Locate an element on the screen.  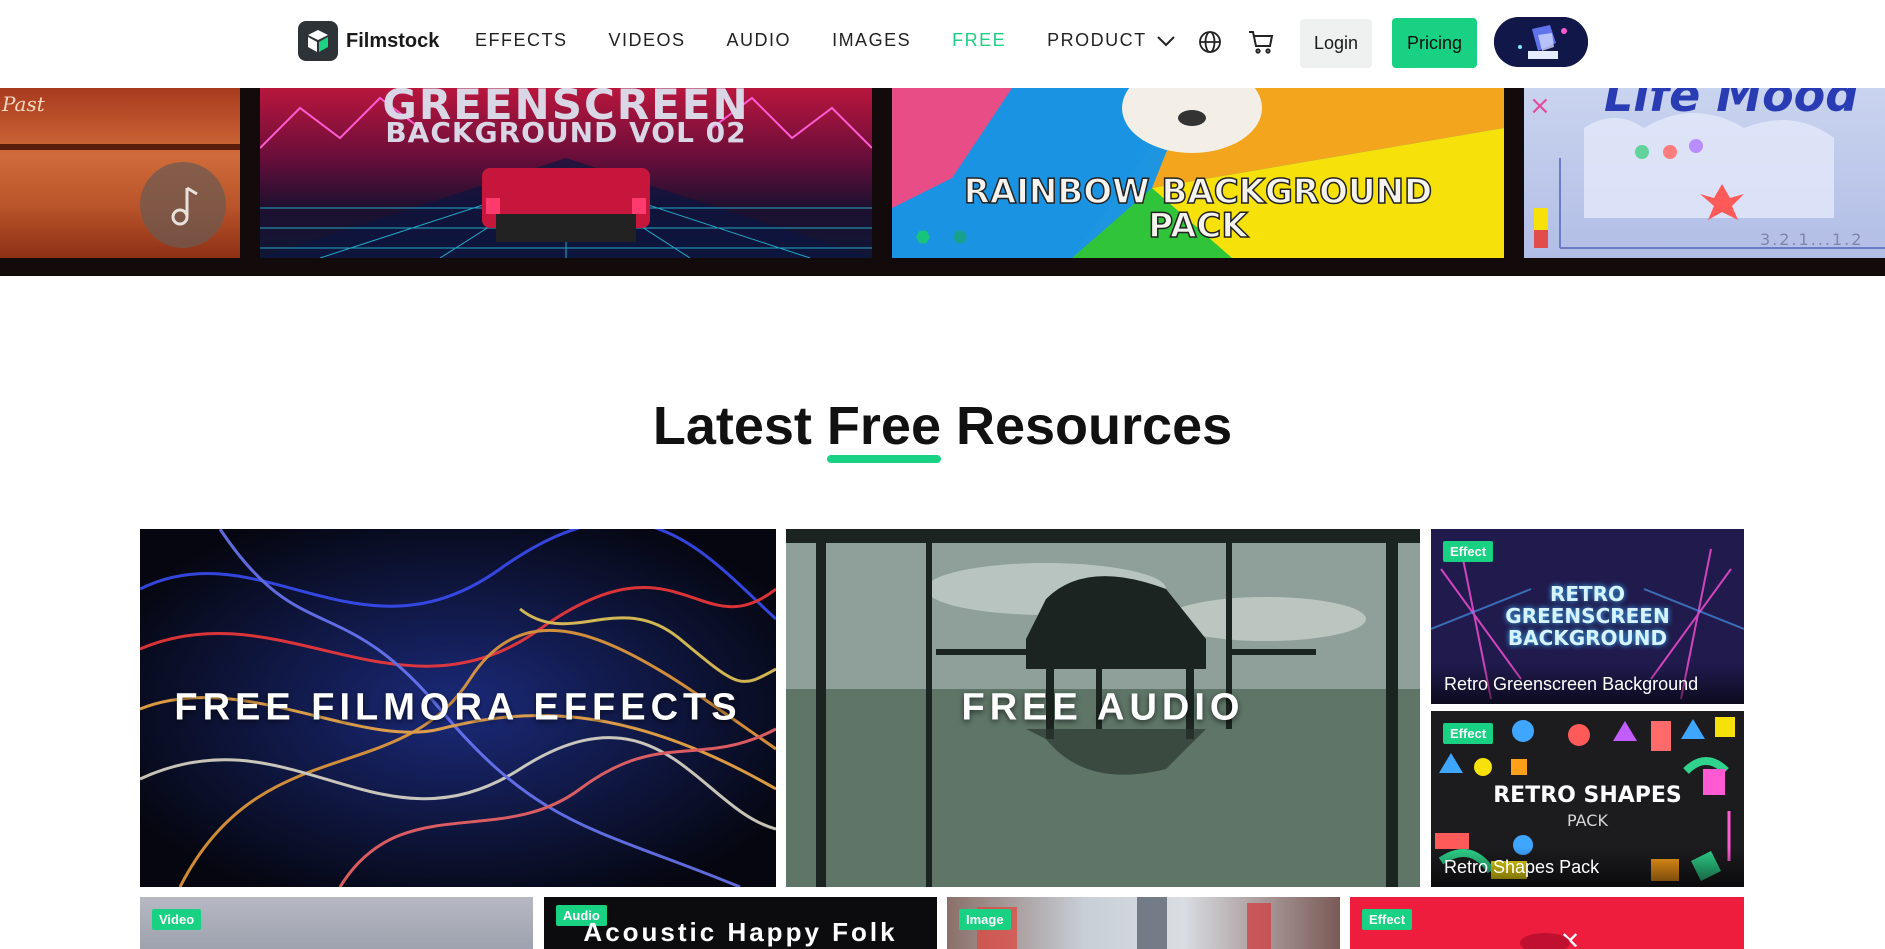
promo-banner-button is located at coordinates (1541, 42).